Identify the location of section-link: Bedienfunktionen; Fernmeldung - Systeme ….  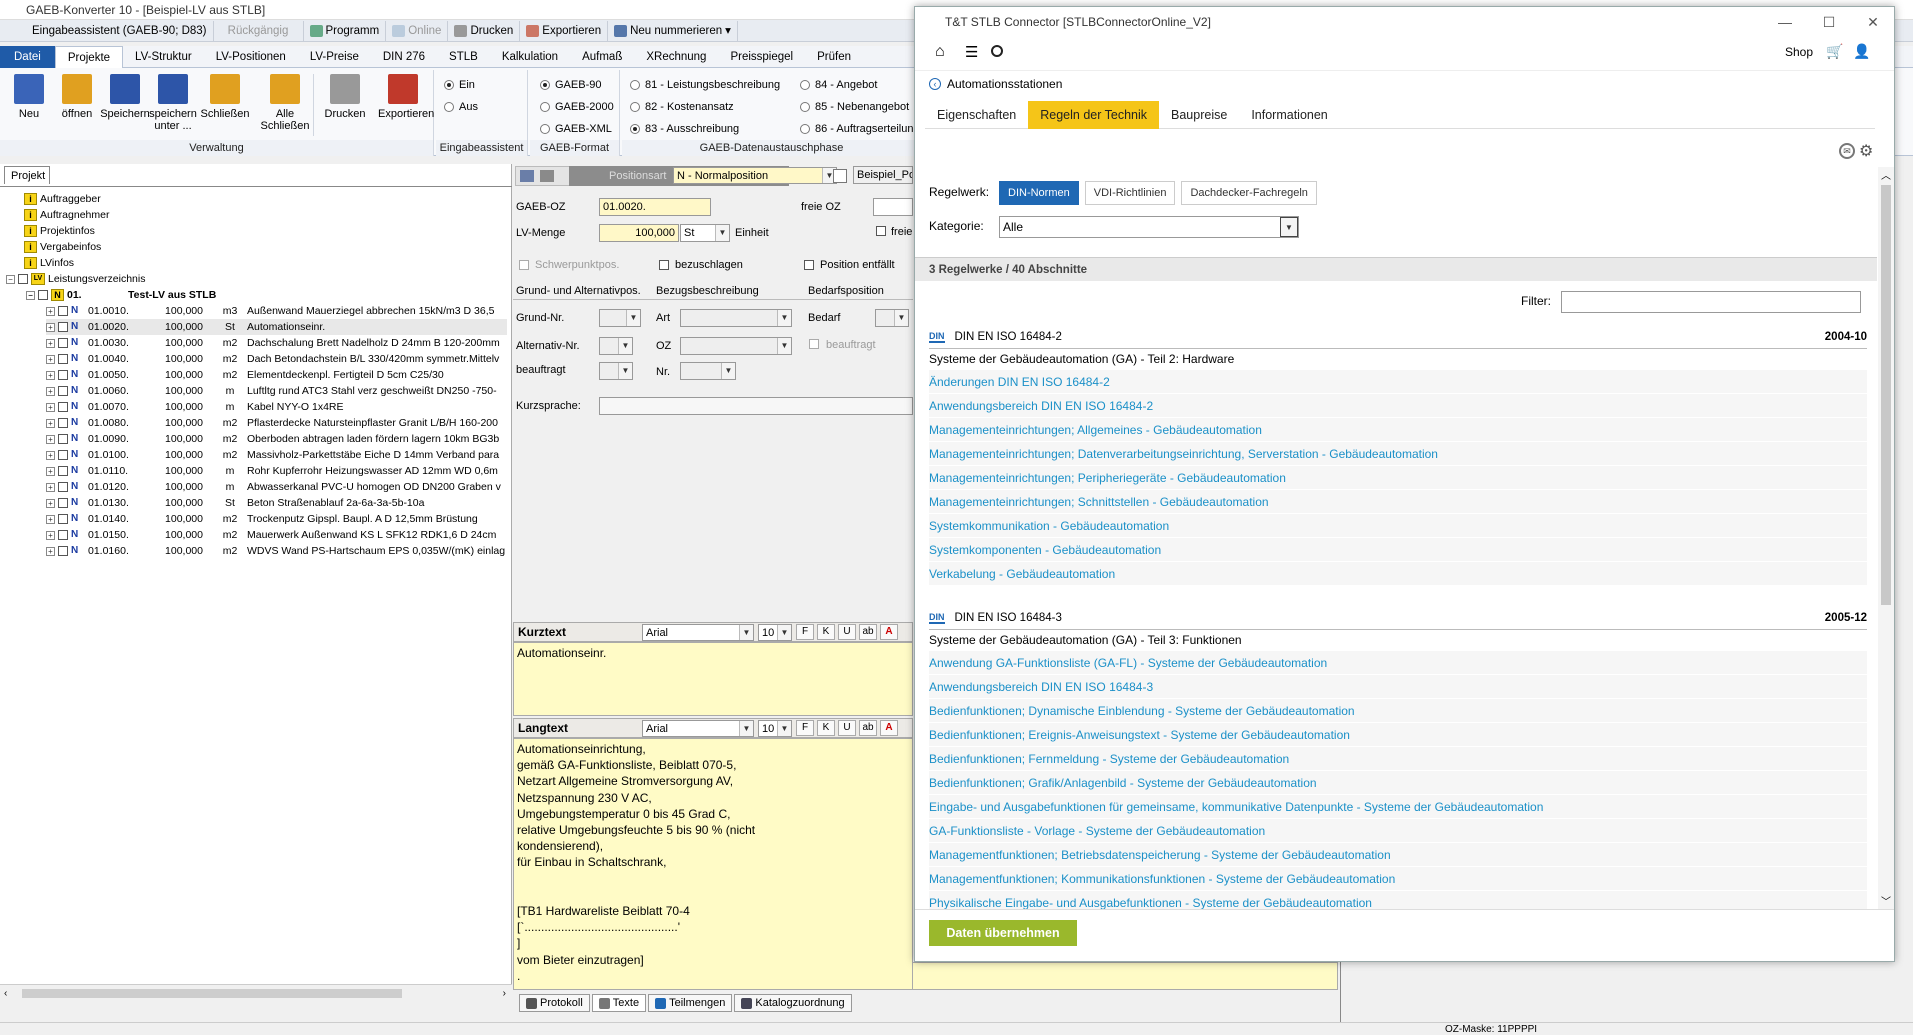
(1398, 758).